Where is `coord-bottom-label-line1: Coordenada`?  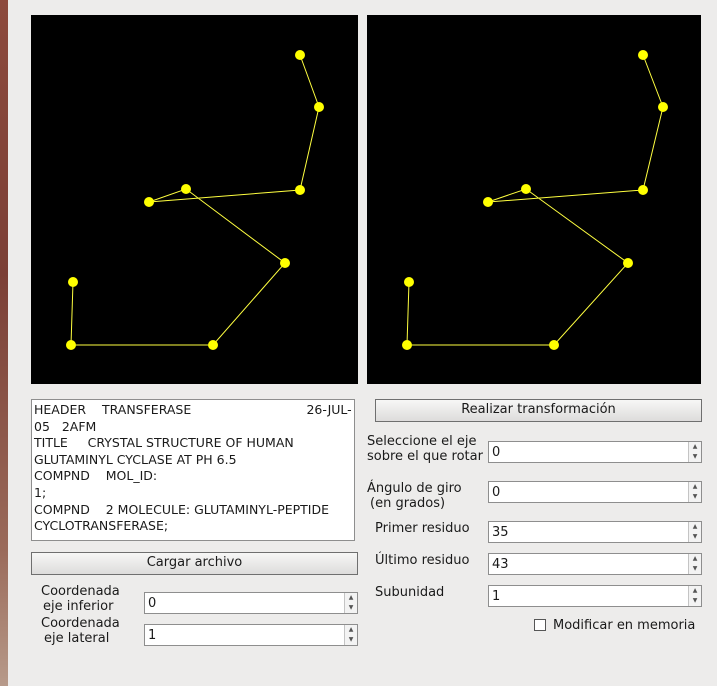 coord-bottom-label-line1: Coordenada is located at coordinates (80, 591).